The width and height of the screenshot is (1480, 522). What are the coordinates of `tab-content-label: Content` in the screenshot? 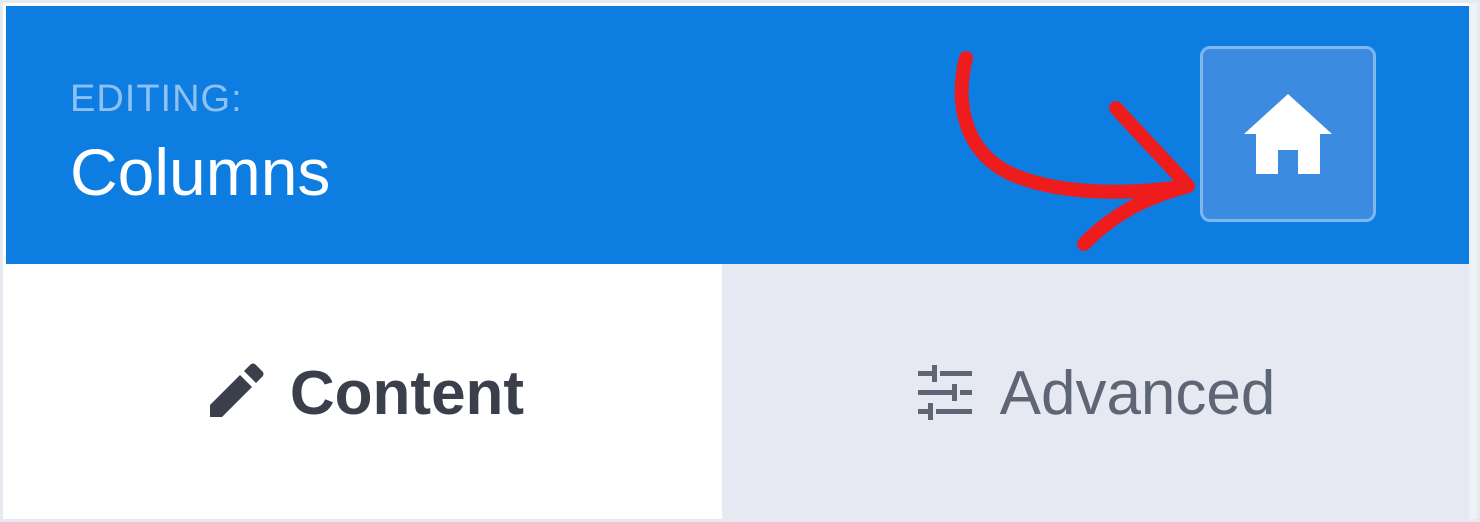 It's located at (407, 393).